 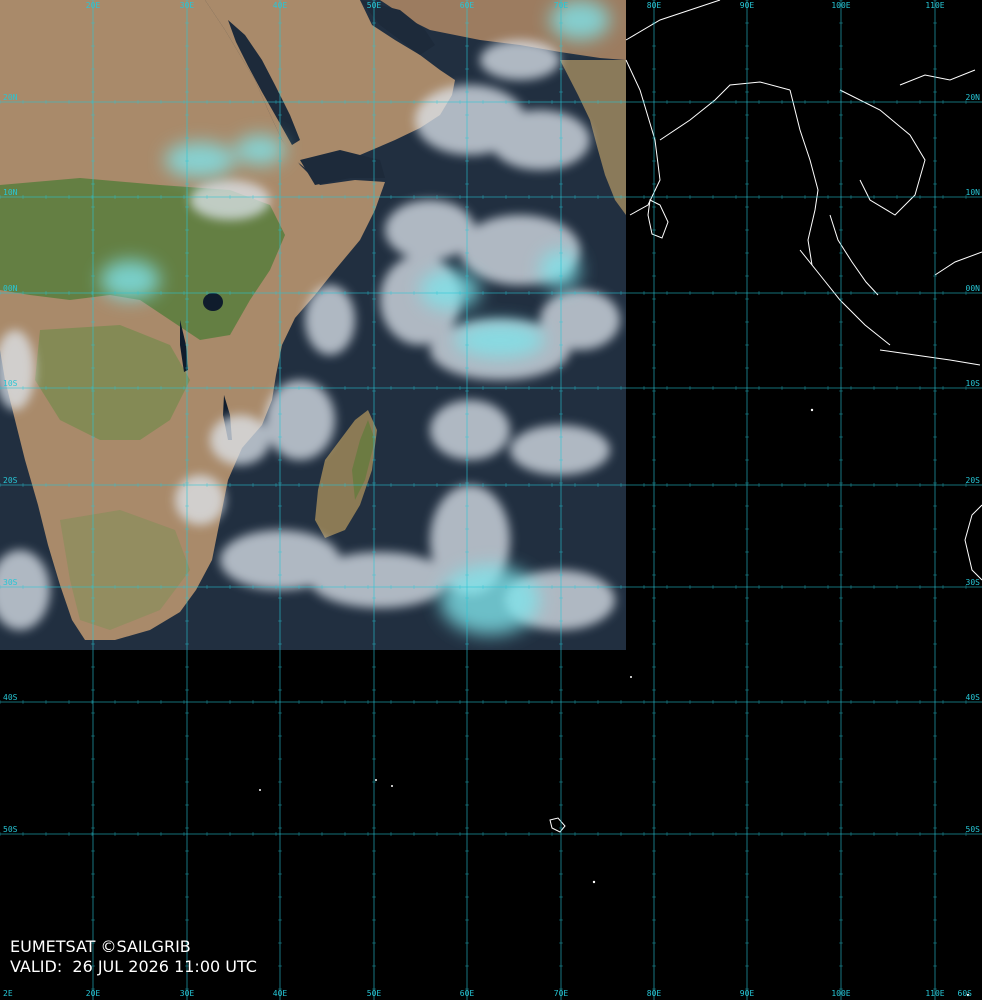 What do you see at coordinates (8, 993) in the screenshot?
I see `corner-label: 2E` at bounding box center [8, 993].